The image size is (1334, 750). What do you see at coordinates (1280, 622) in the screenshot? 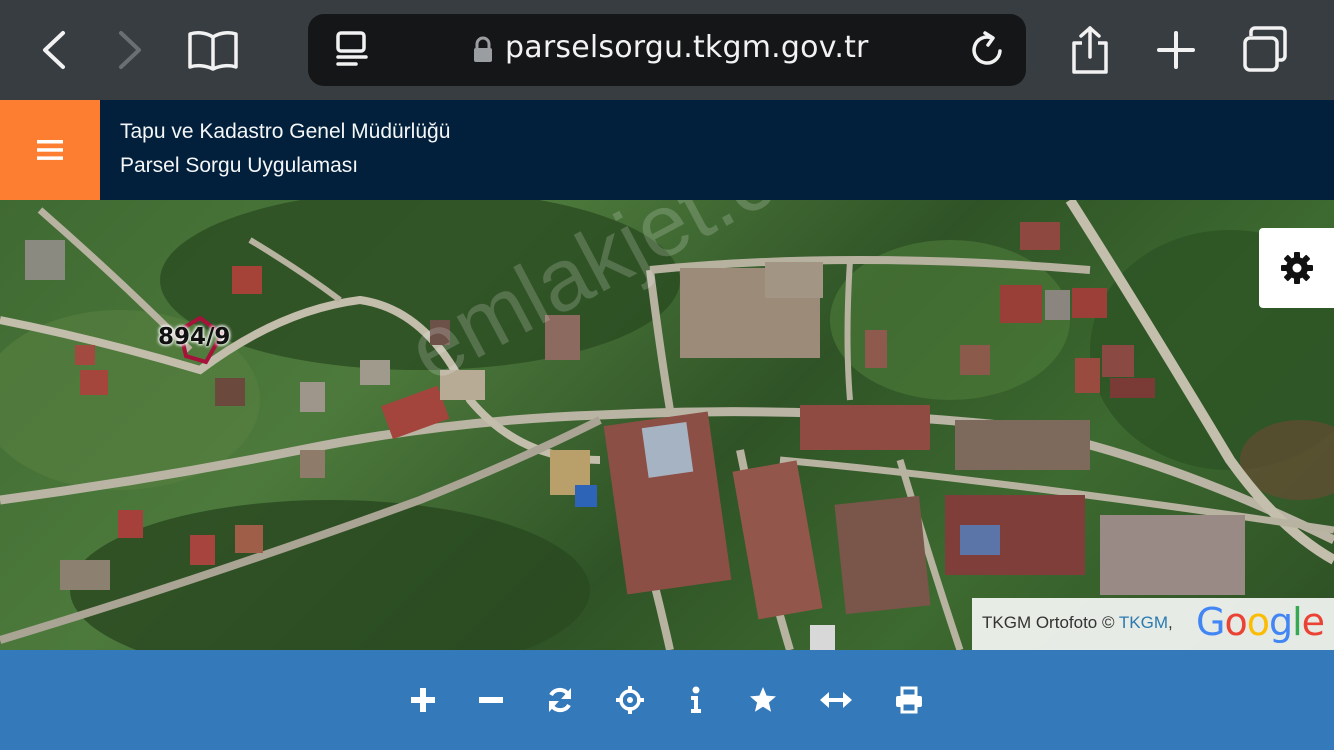
I see `google-logo-letter: g` at bounding box center [1280, 622].